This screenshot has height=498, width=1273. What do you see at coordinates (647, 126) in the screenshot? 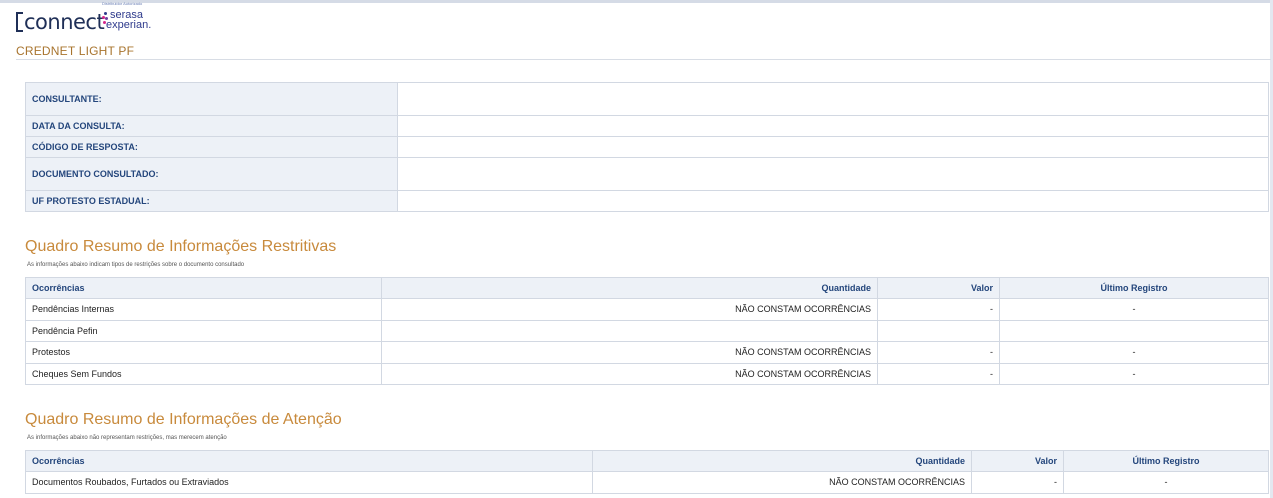
I see `info-row-data-consulta: DATA DA CONSULTA:` at bounding box center [647, 126].